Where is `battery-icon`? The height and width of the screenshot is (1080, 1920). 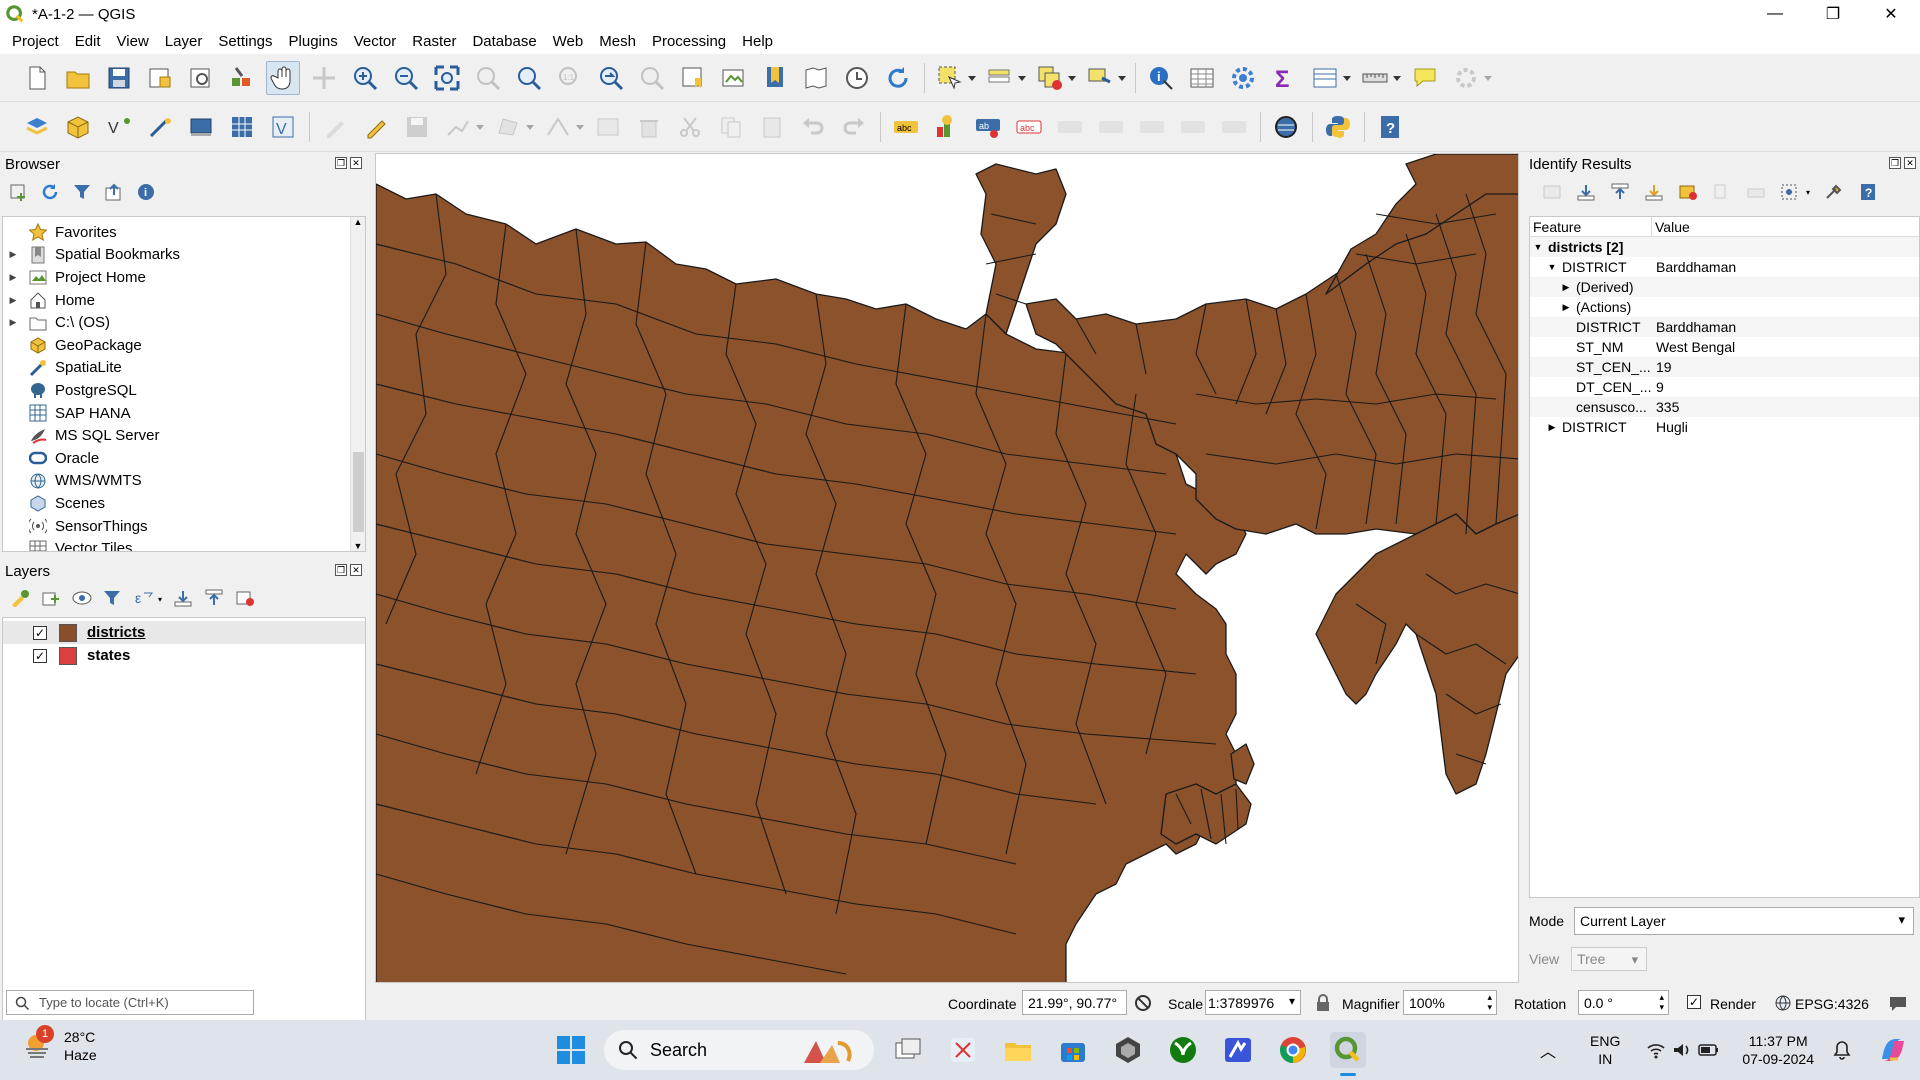
battery-icon is located at coordinates (1709, 1050).